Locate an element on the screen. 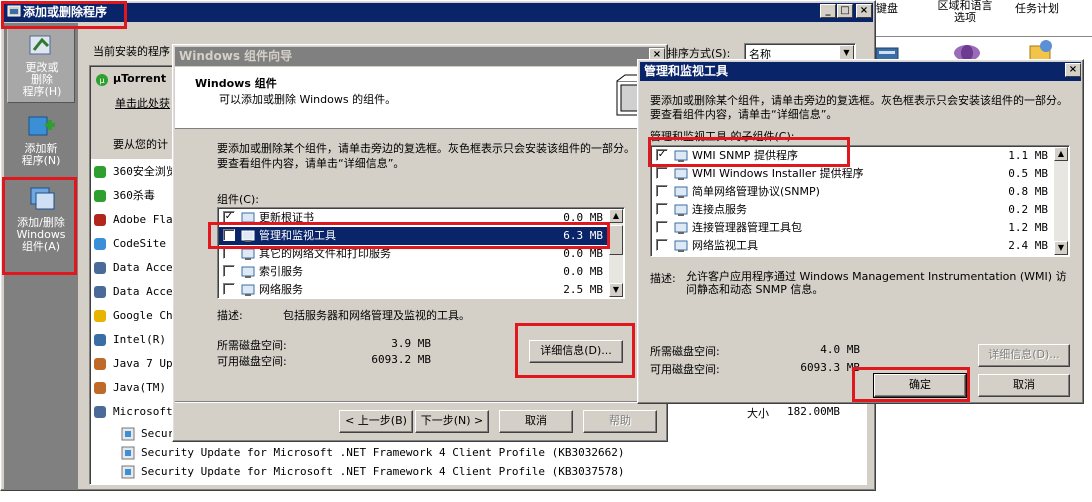  support-link: 单击此处获 is located at coordinates (142, 103).